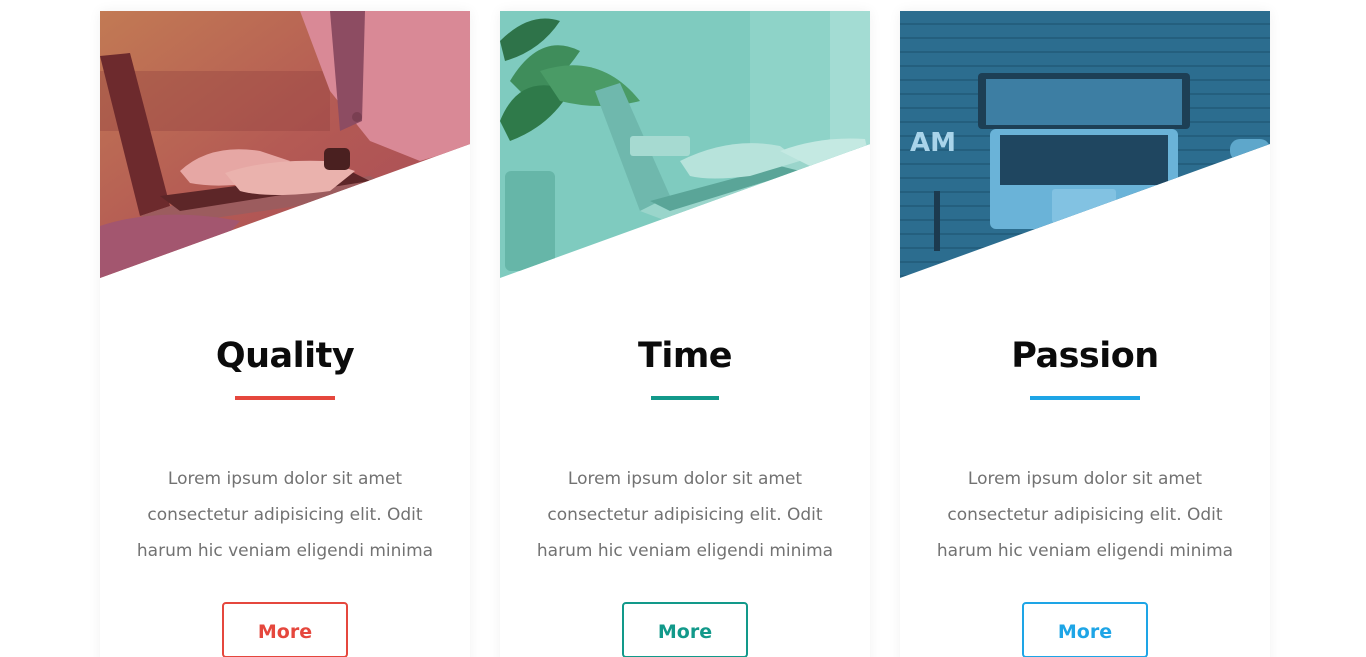 This screenshot has height=657, width=1366. What do you see at coordinates (285, 144) in the screenshot?
I see `card-image-typing-laptop` at bounding box center [285, 144].